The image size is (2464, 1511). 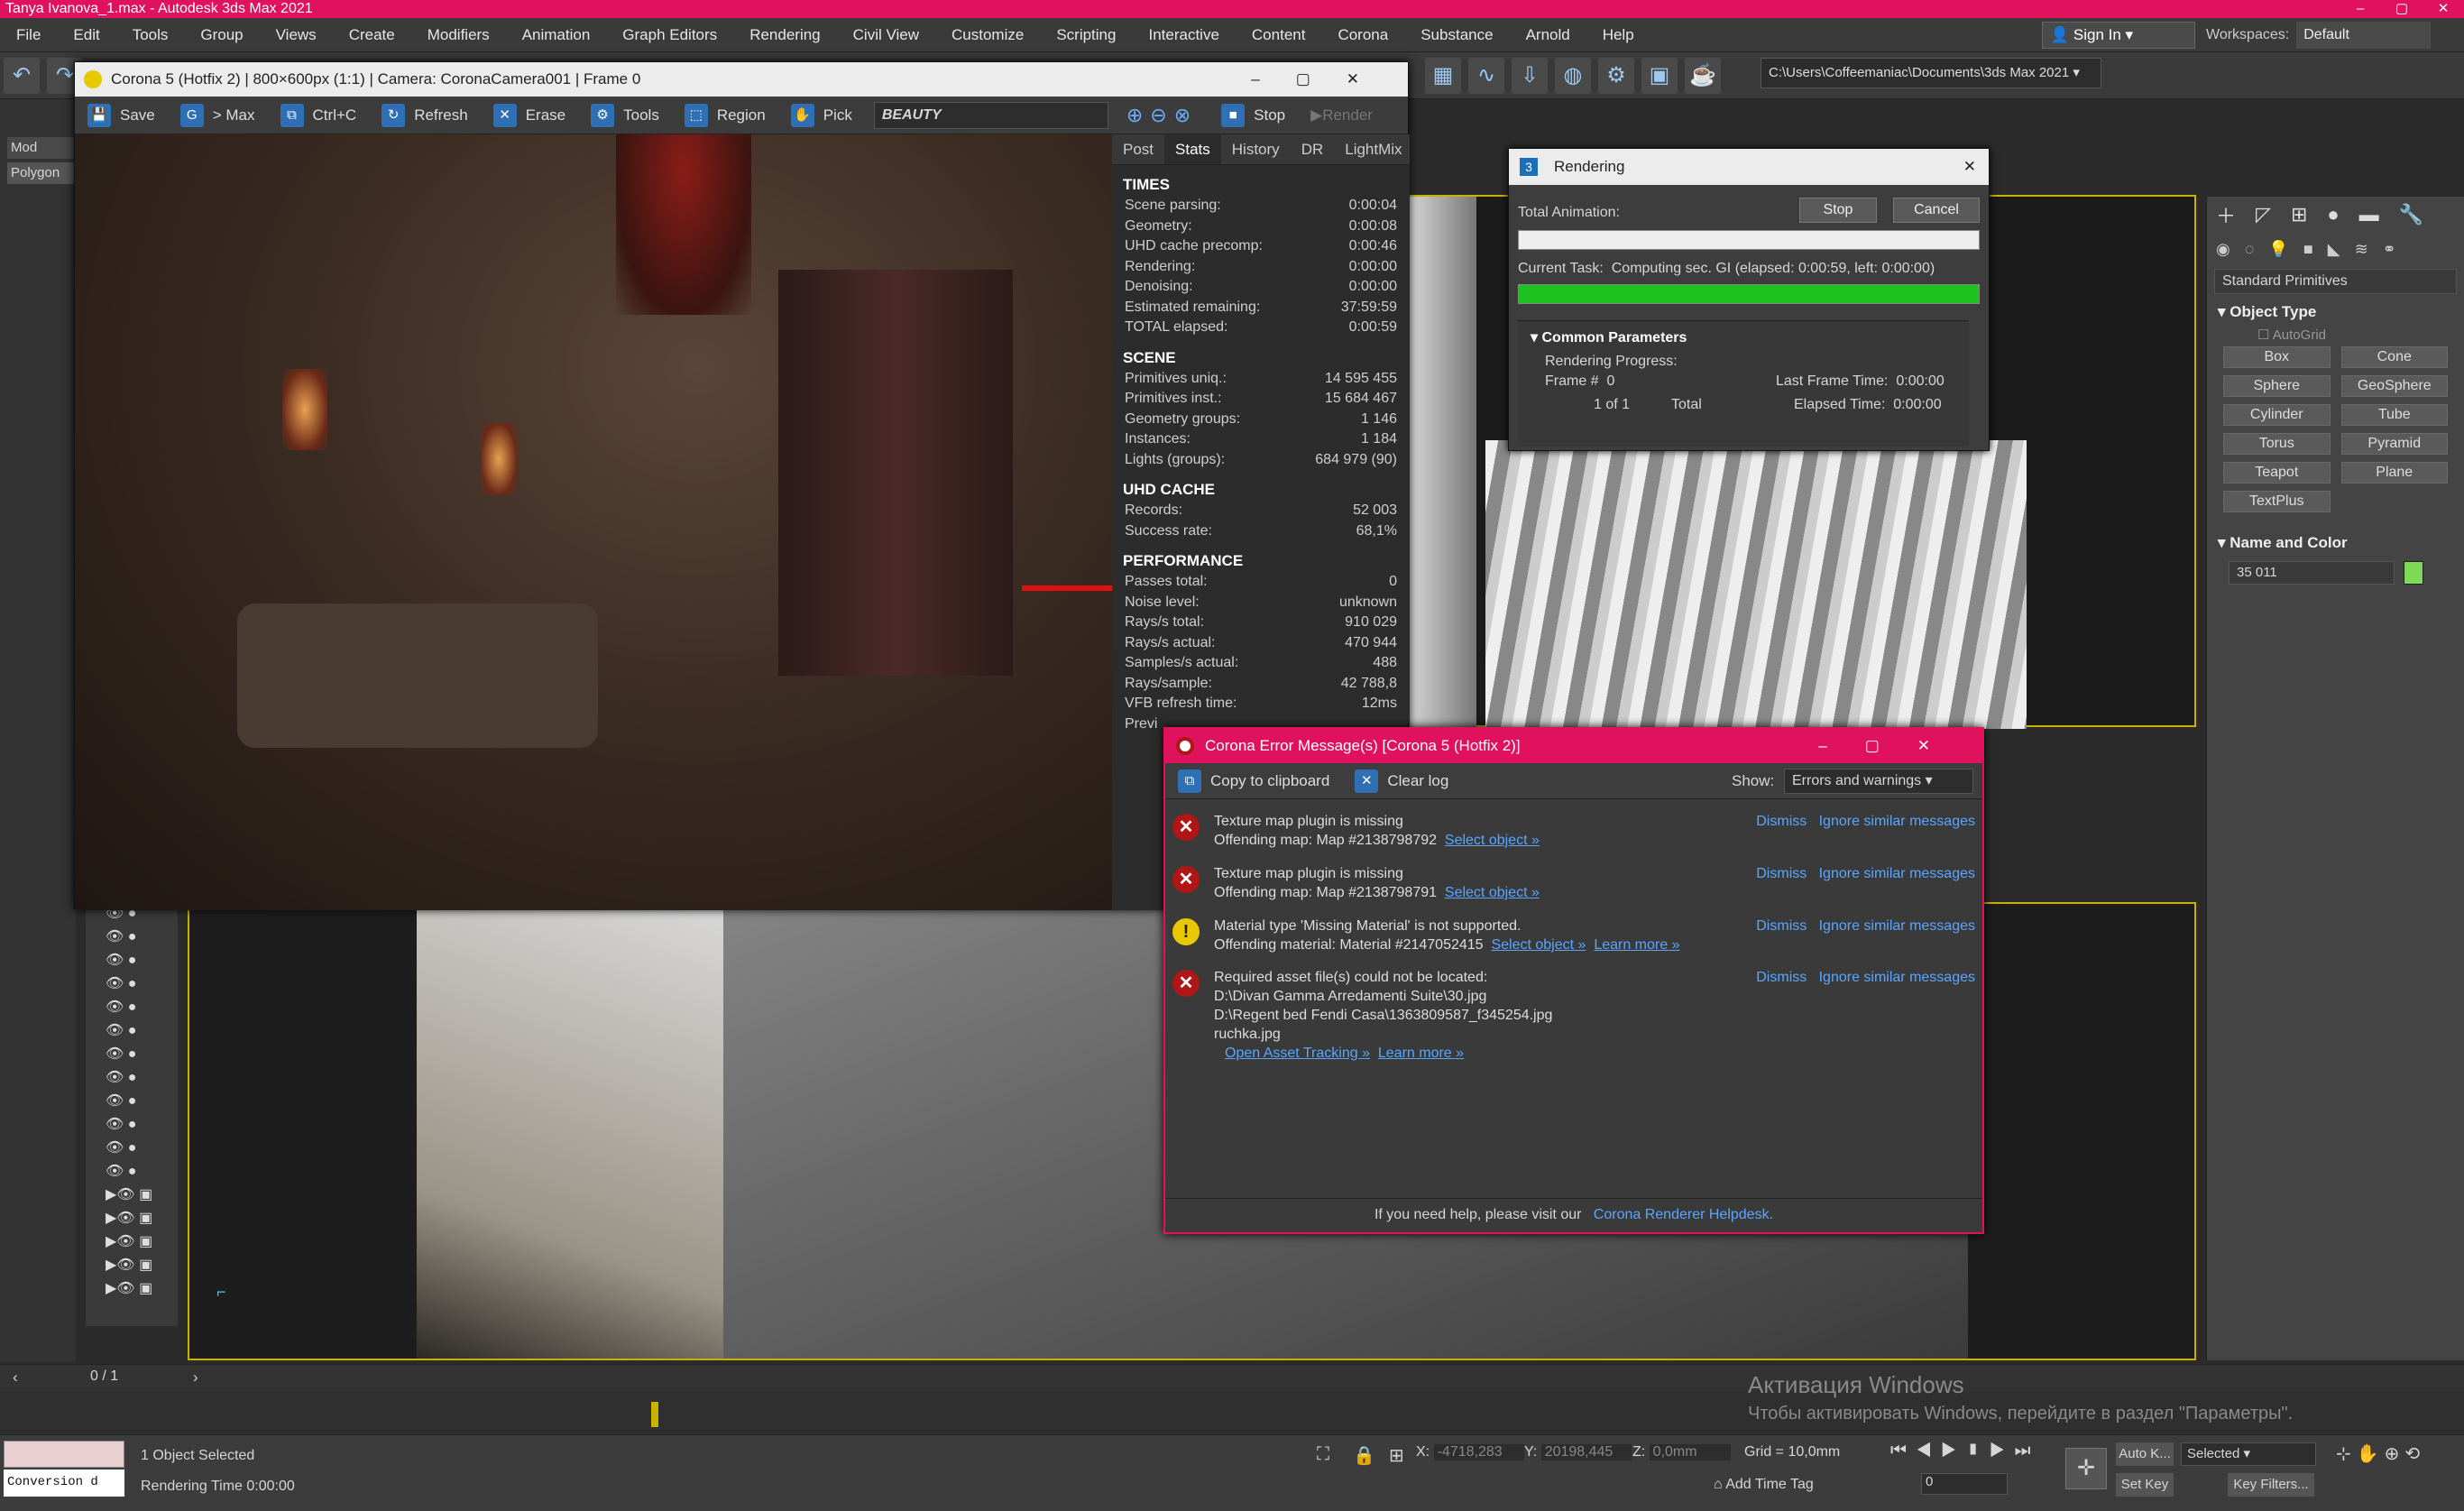 What do you see at coordinates (28, 35) in the screenshot?
I see `menu-file: File` at bounding box center [28, 35].